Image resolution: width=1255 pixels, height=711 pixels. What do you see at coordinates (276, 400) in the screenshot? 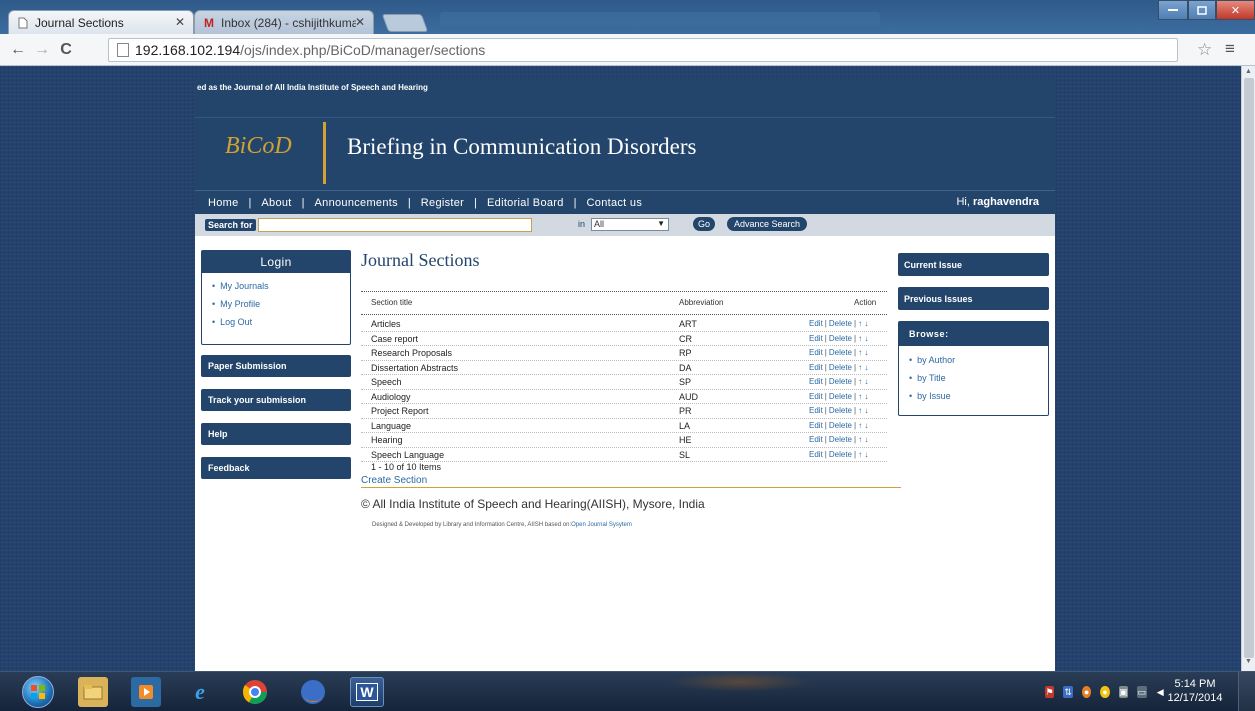
I see `track-submission-button: Track your submission` at bounding box center [276, 400].